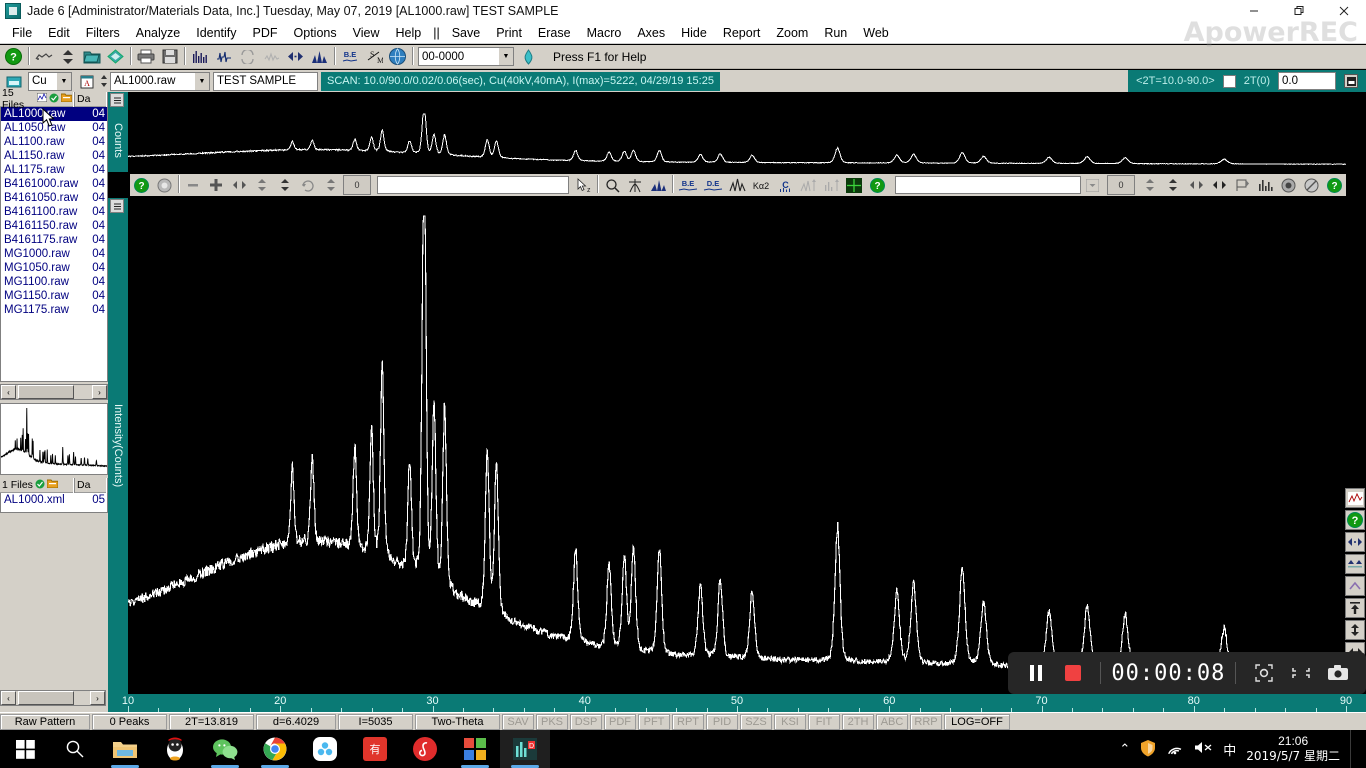 Image resolution: width=1366 pixels, height=768 pixels. What do you see at coordinates (1150, 185) in the screenshot?
I see `scroll-vertical-button` at bounding box center [1150, 185].